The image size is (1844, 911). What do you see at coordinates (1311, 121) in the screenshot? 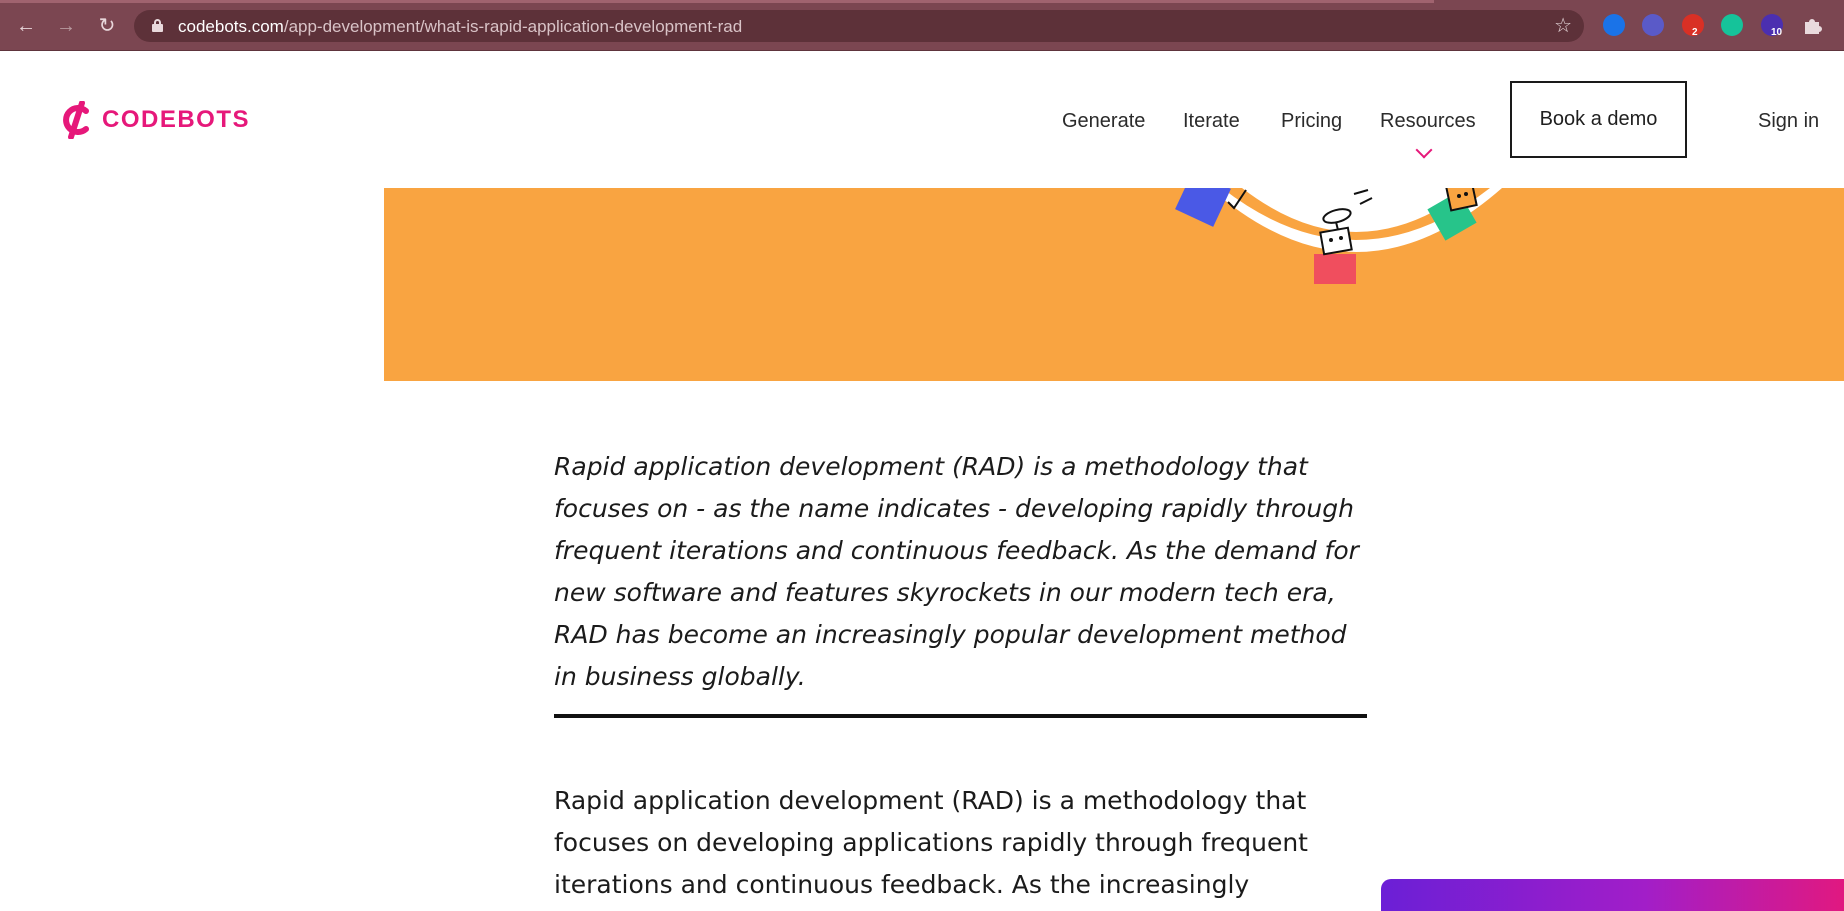
I see `nav-pricing: Pricing` at bounding box center [1311, 121].